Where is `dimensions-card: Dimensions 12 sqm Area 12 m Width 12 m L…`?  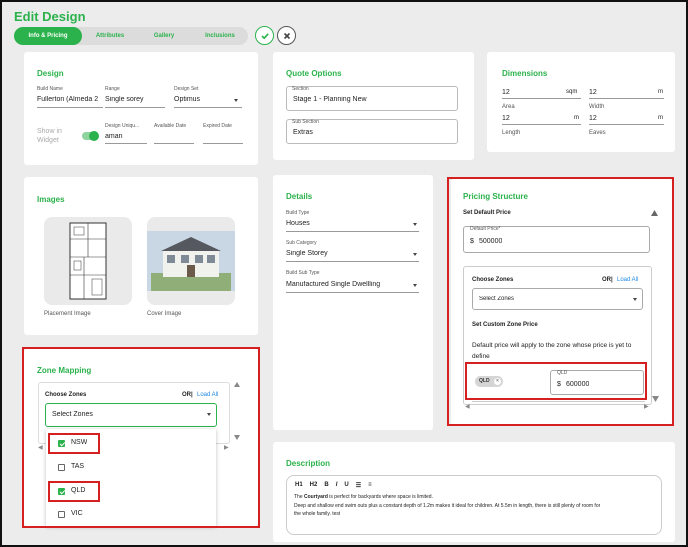 dimensions-card: Dimensions 12 sqm Area 12 m Width 12 m L… is located at coordinates (581, 102).